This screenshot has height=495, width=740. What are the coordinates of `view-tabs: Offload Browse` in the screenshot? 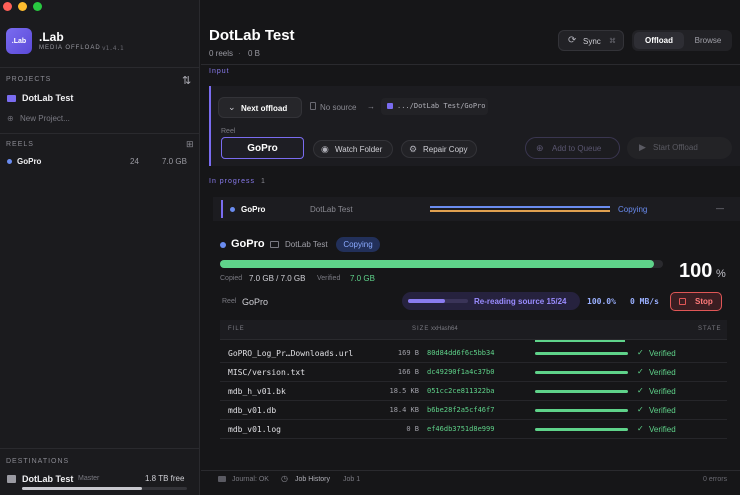 It's located at (682, 40).